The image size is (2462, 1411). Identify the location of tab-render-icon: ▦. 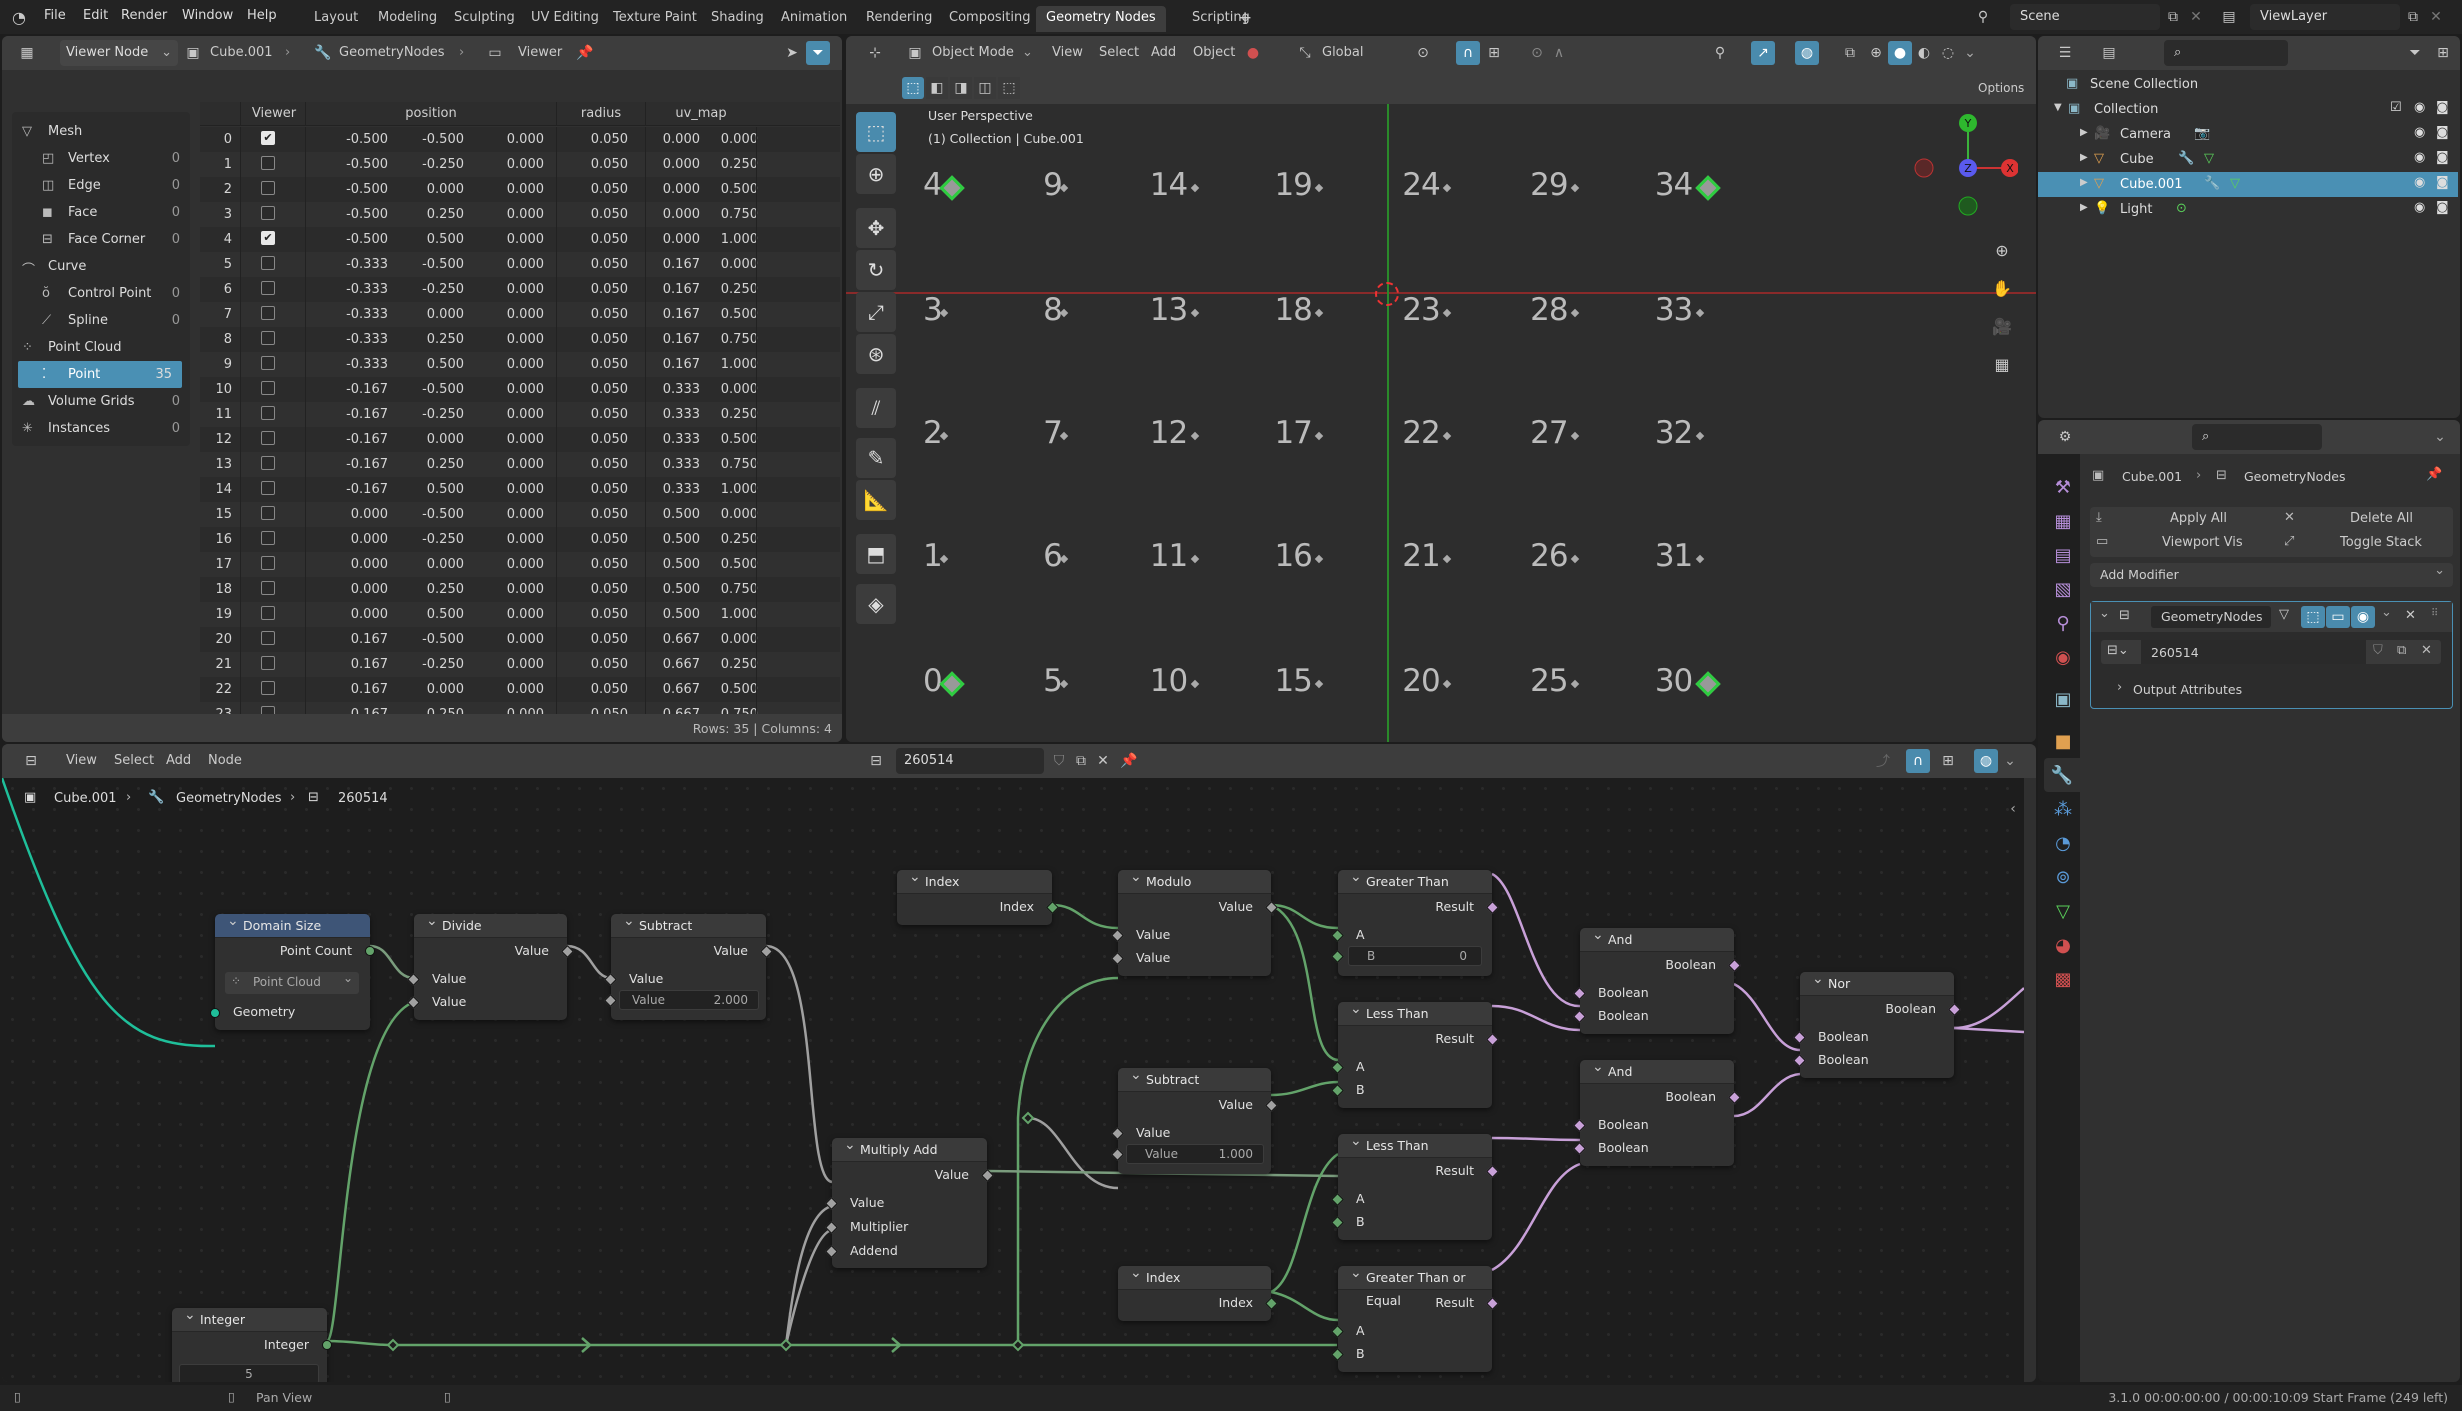
(2063, 521).